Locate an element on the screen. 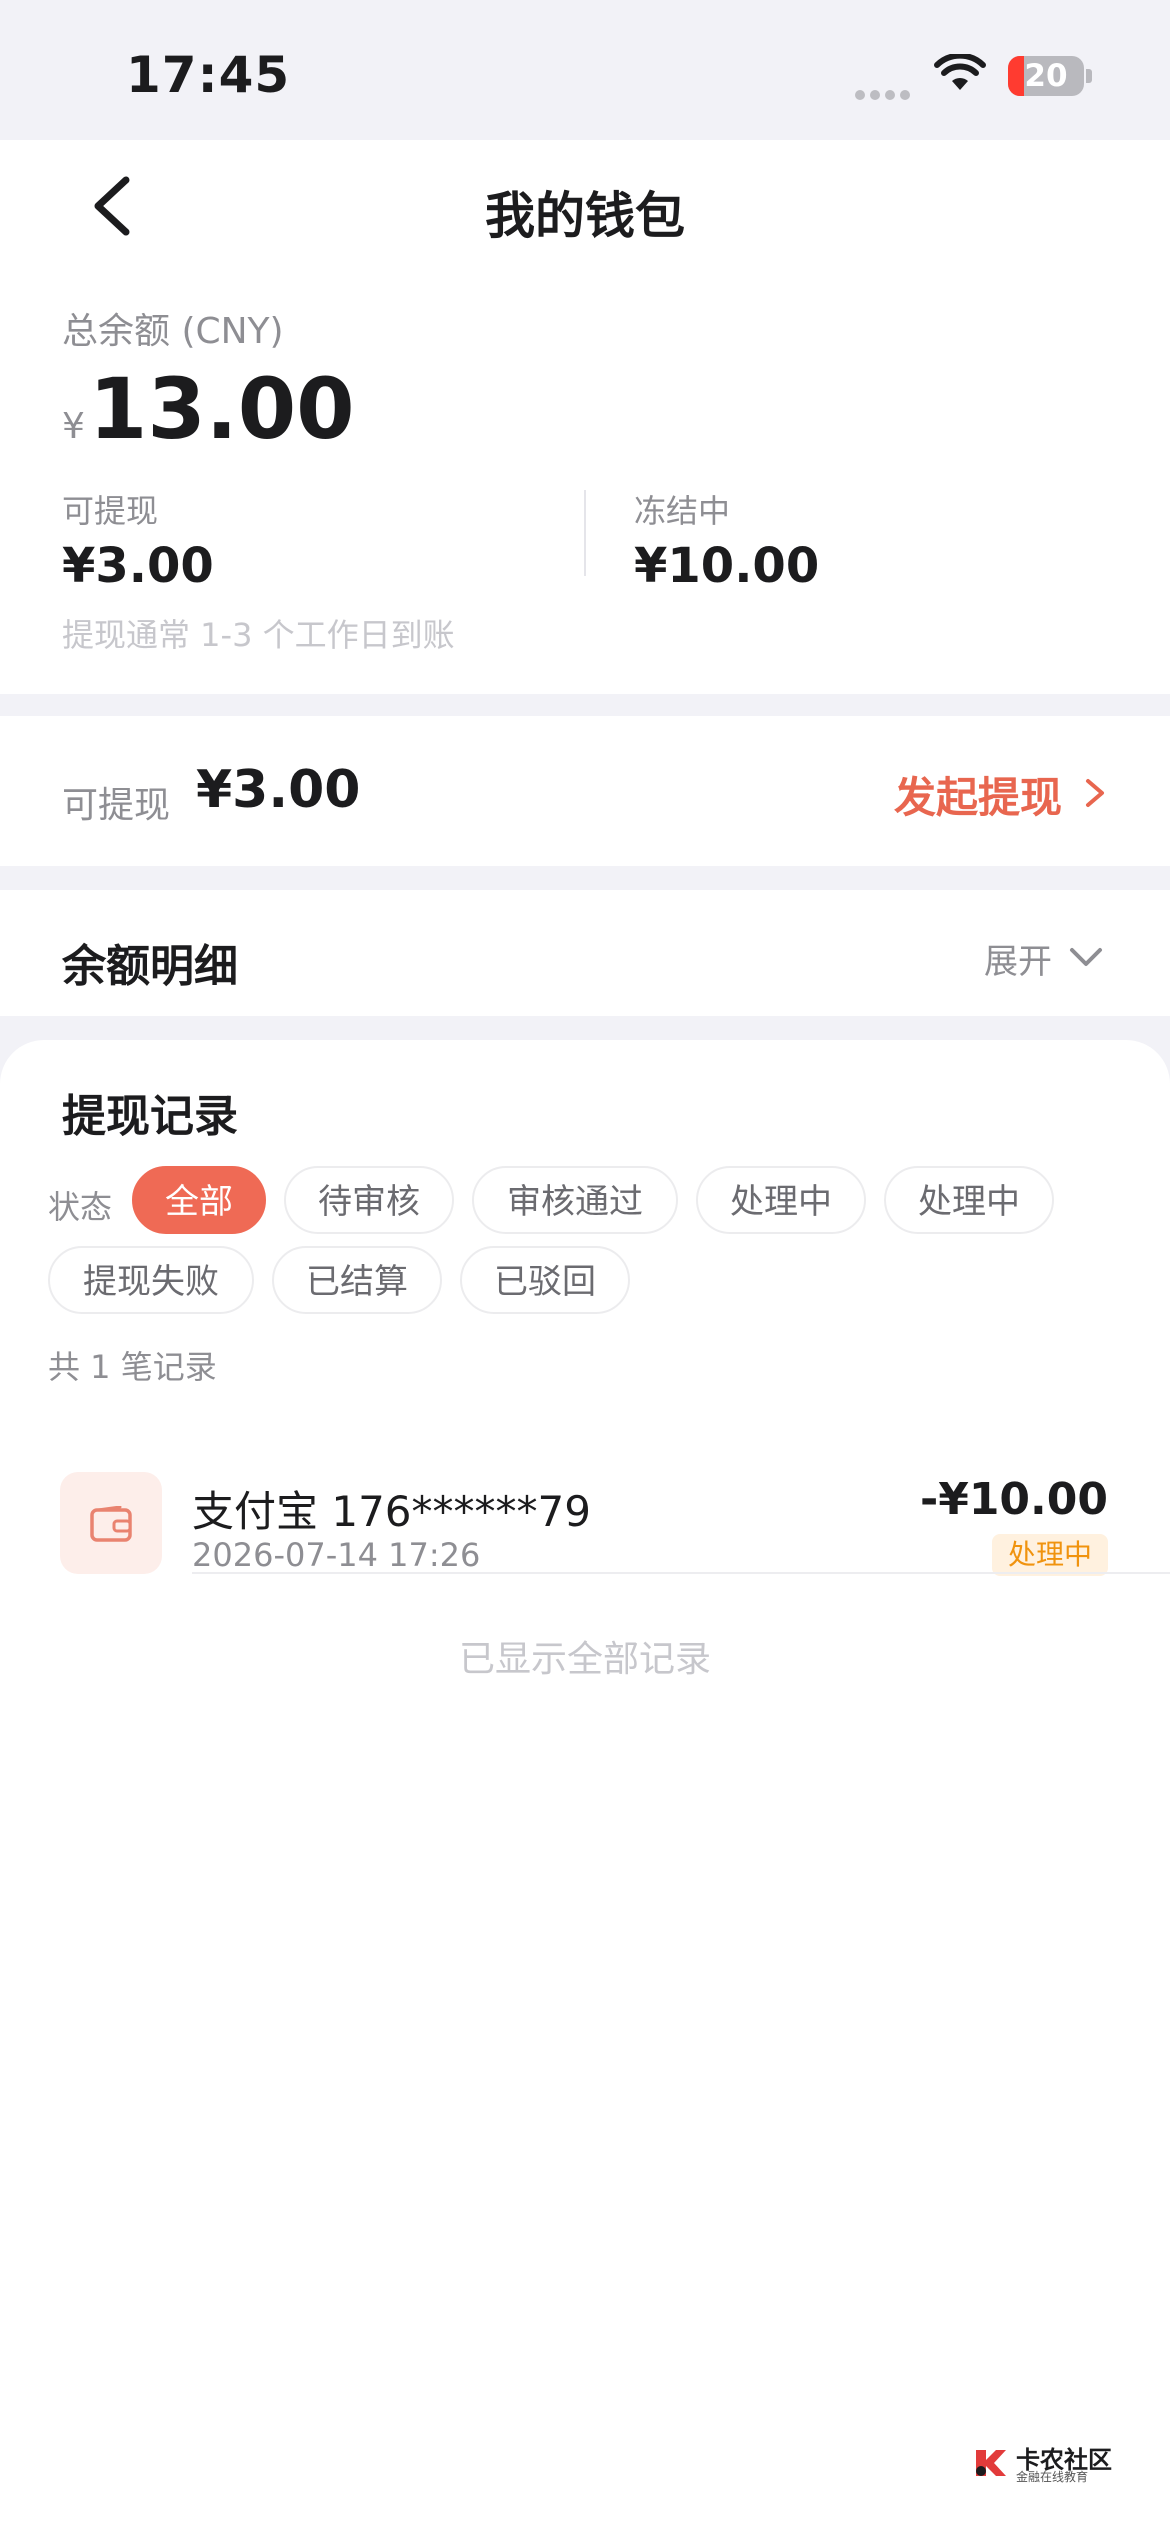 The image size is (1170, 2532). filter-chip-failed: 提现失败 is located at coordinates (151, 1280).